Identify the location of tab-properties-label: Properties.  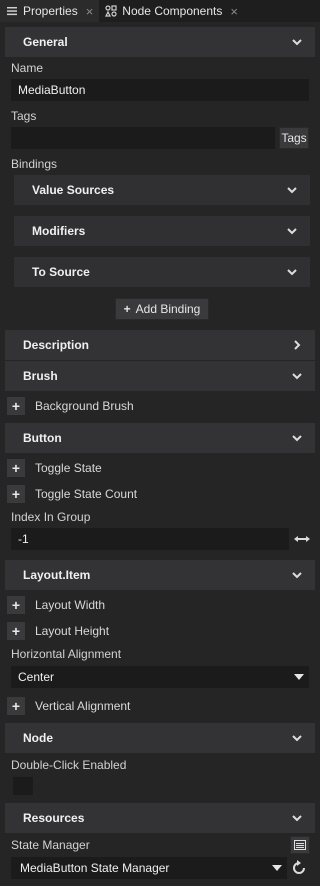
(50, 11).